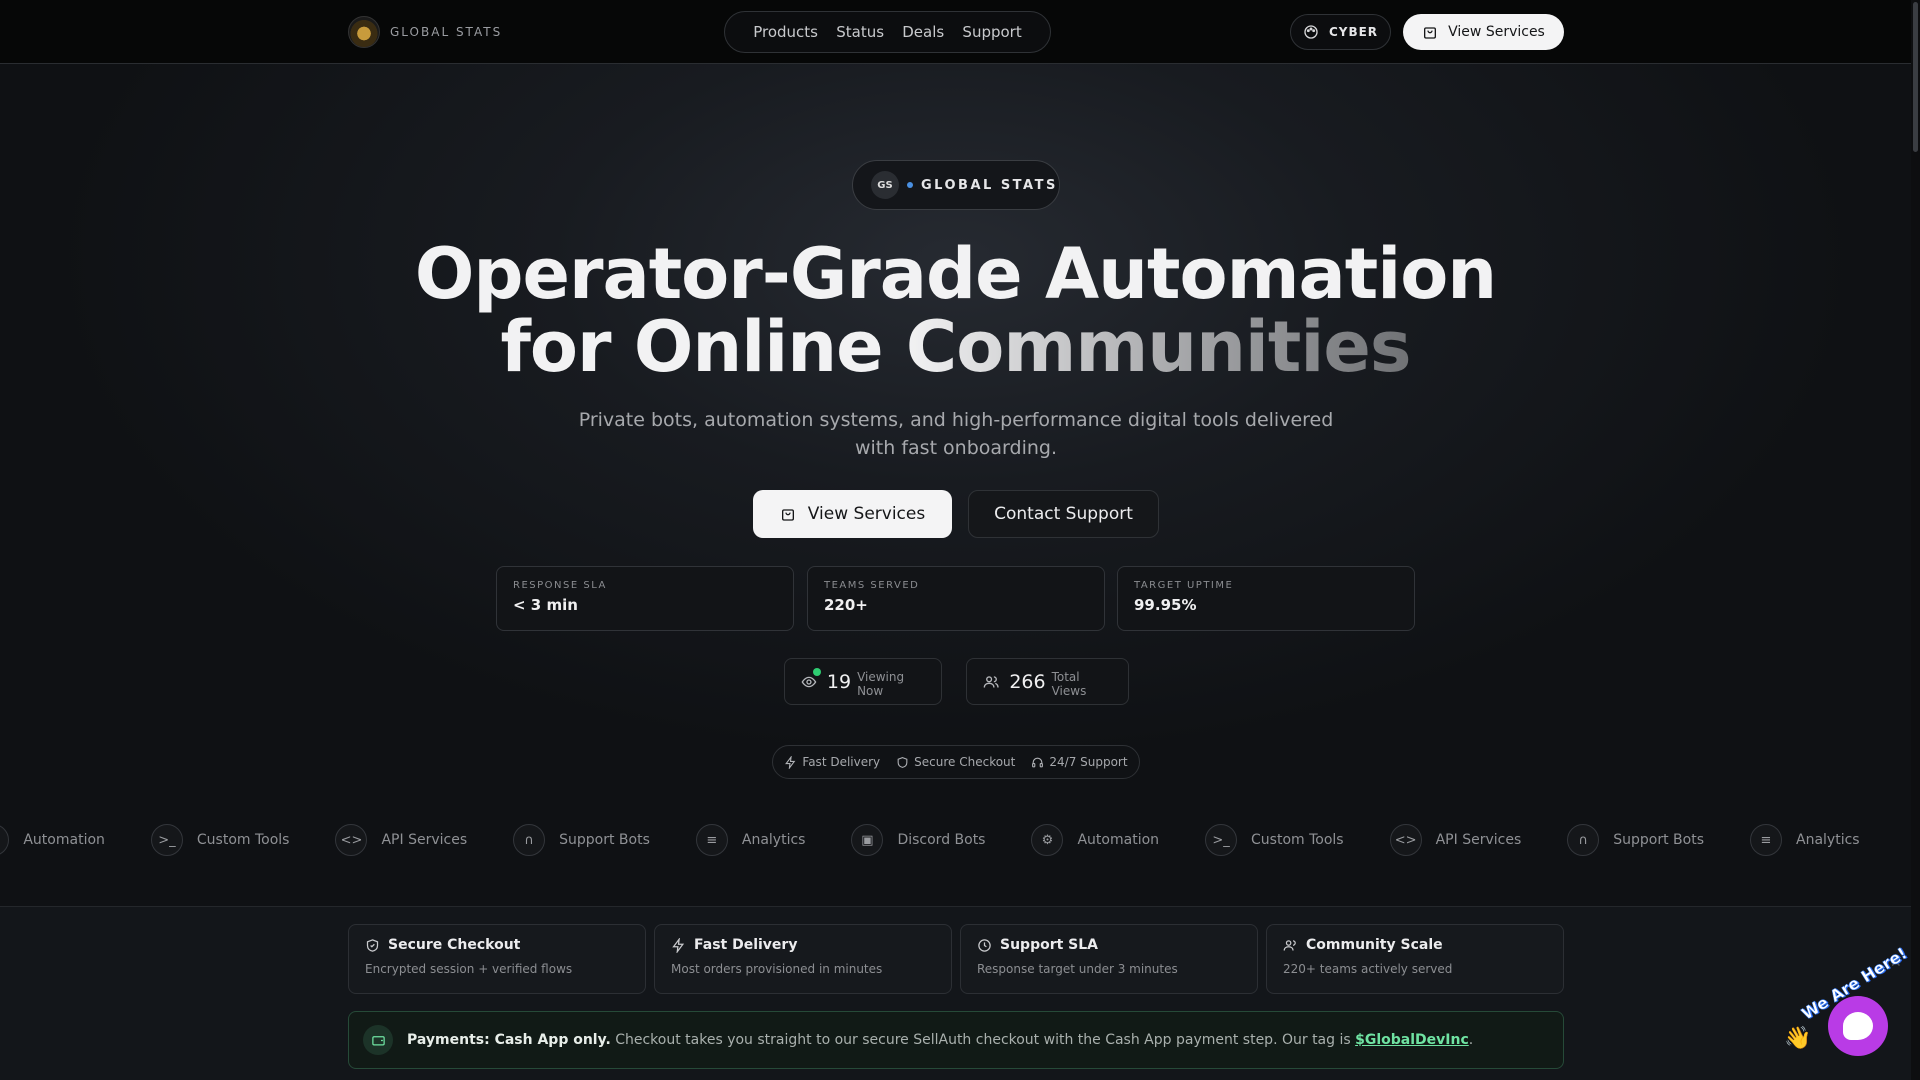  What do you see at coordinates (860, 32) in the screenshot?
I see `nav-link-status: Status` at bounding box center [860, 32].